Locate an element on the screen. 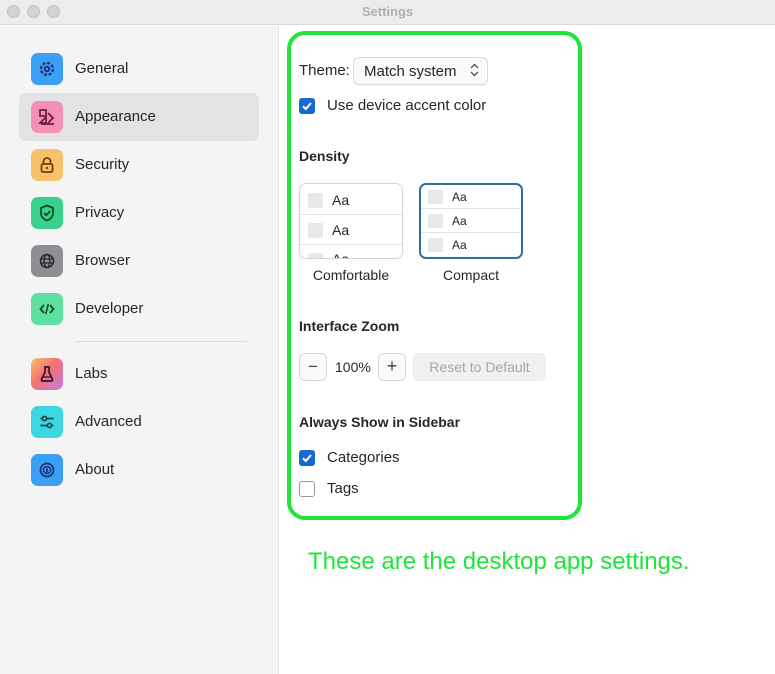  minus-icon: − is located at coordinates (313, 366).